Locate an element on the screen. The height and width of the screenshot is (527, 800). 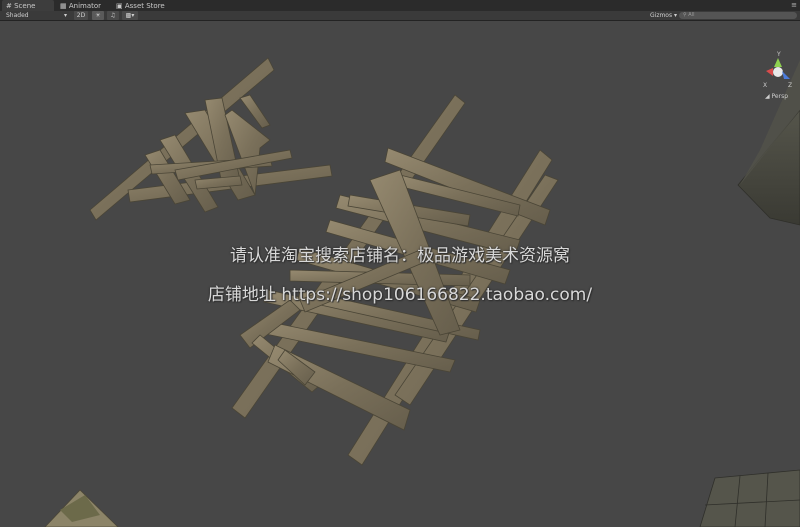
scene-lighting-button: ☀ is located at coordinates (98, 15).